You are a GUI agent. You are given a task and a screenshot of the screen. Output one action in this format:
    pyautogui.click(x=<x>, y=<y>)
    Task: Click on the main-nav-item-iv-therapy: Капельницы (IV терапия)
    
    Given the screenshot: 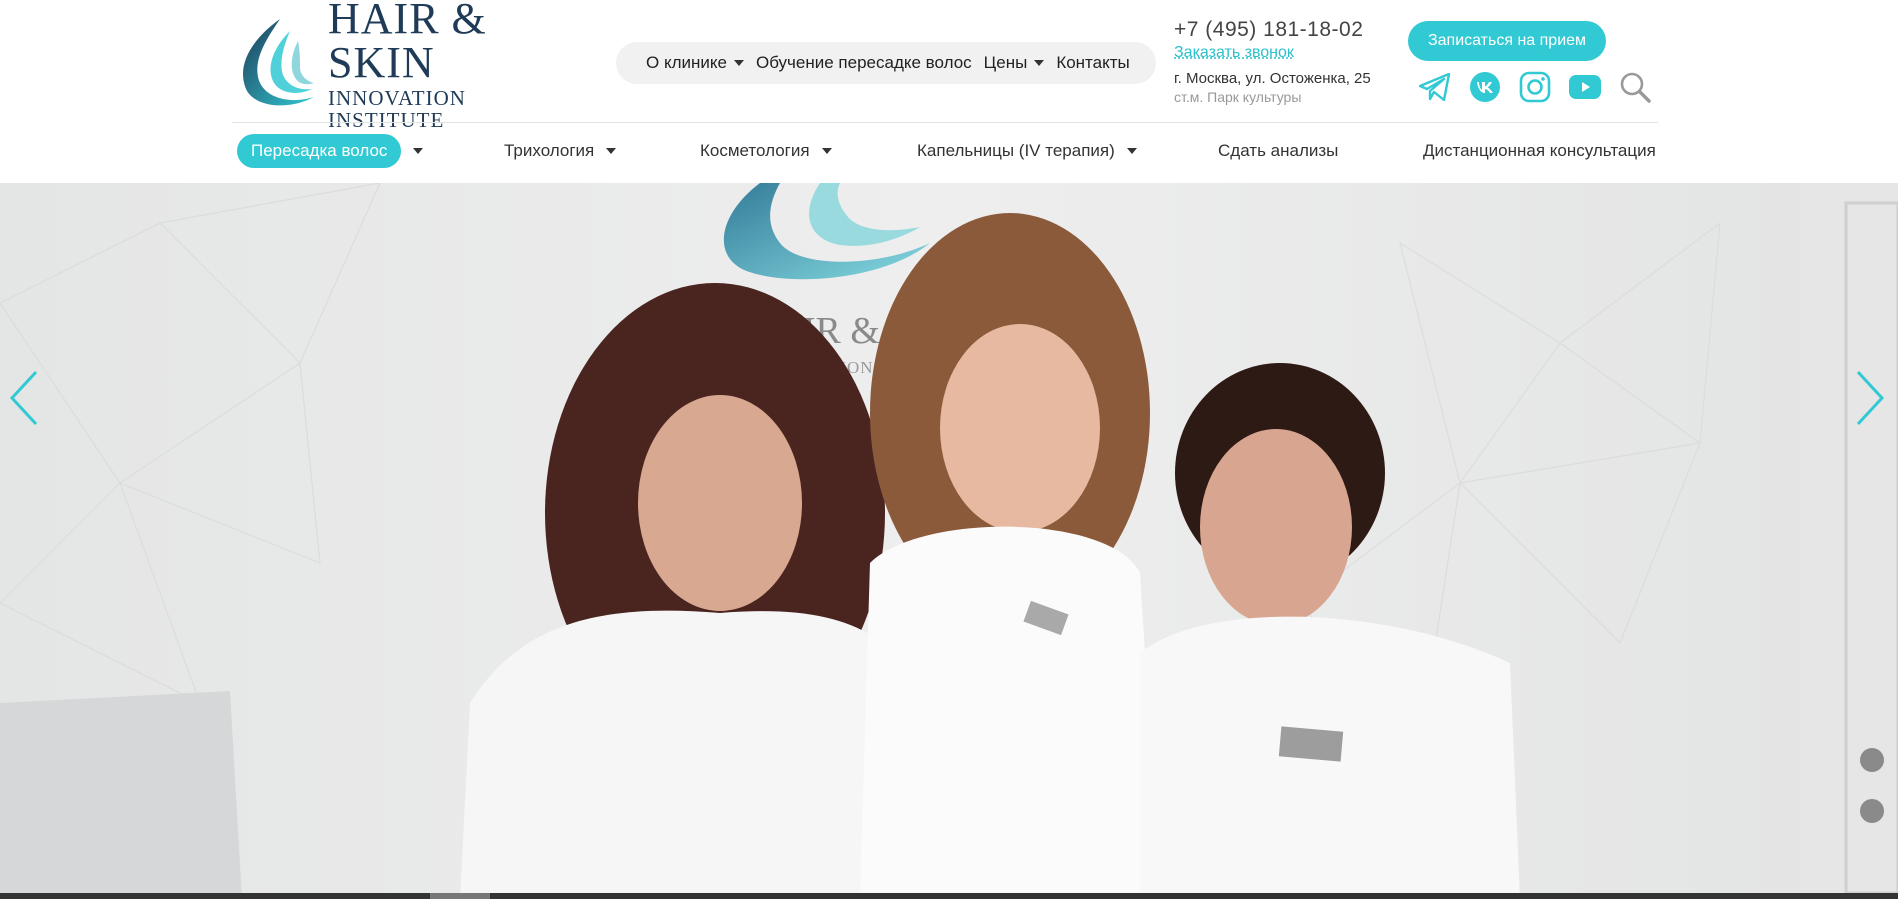 What is the action you would take?
    pyautogui.click(x=1027, y=151)
    